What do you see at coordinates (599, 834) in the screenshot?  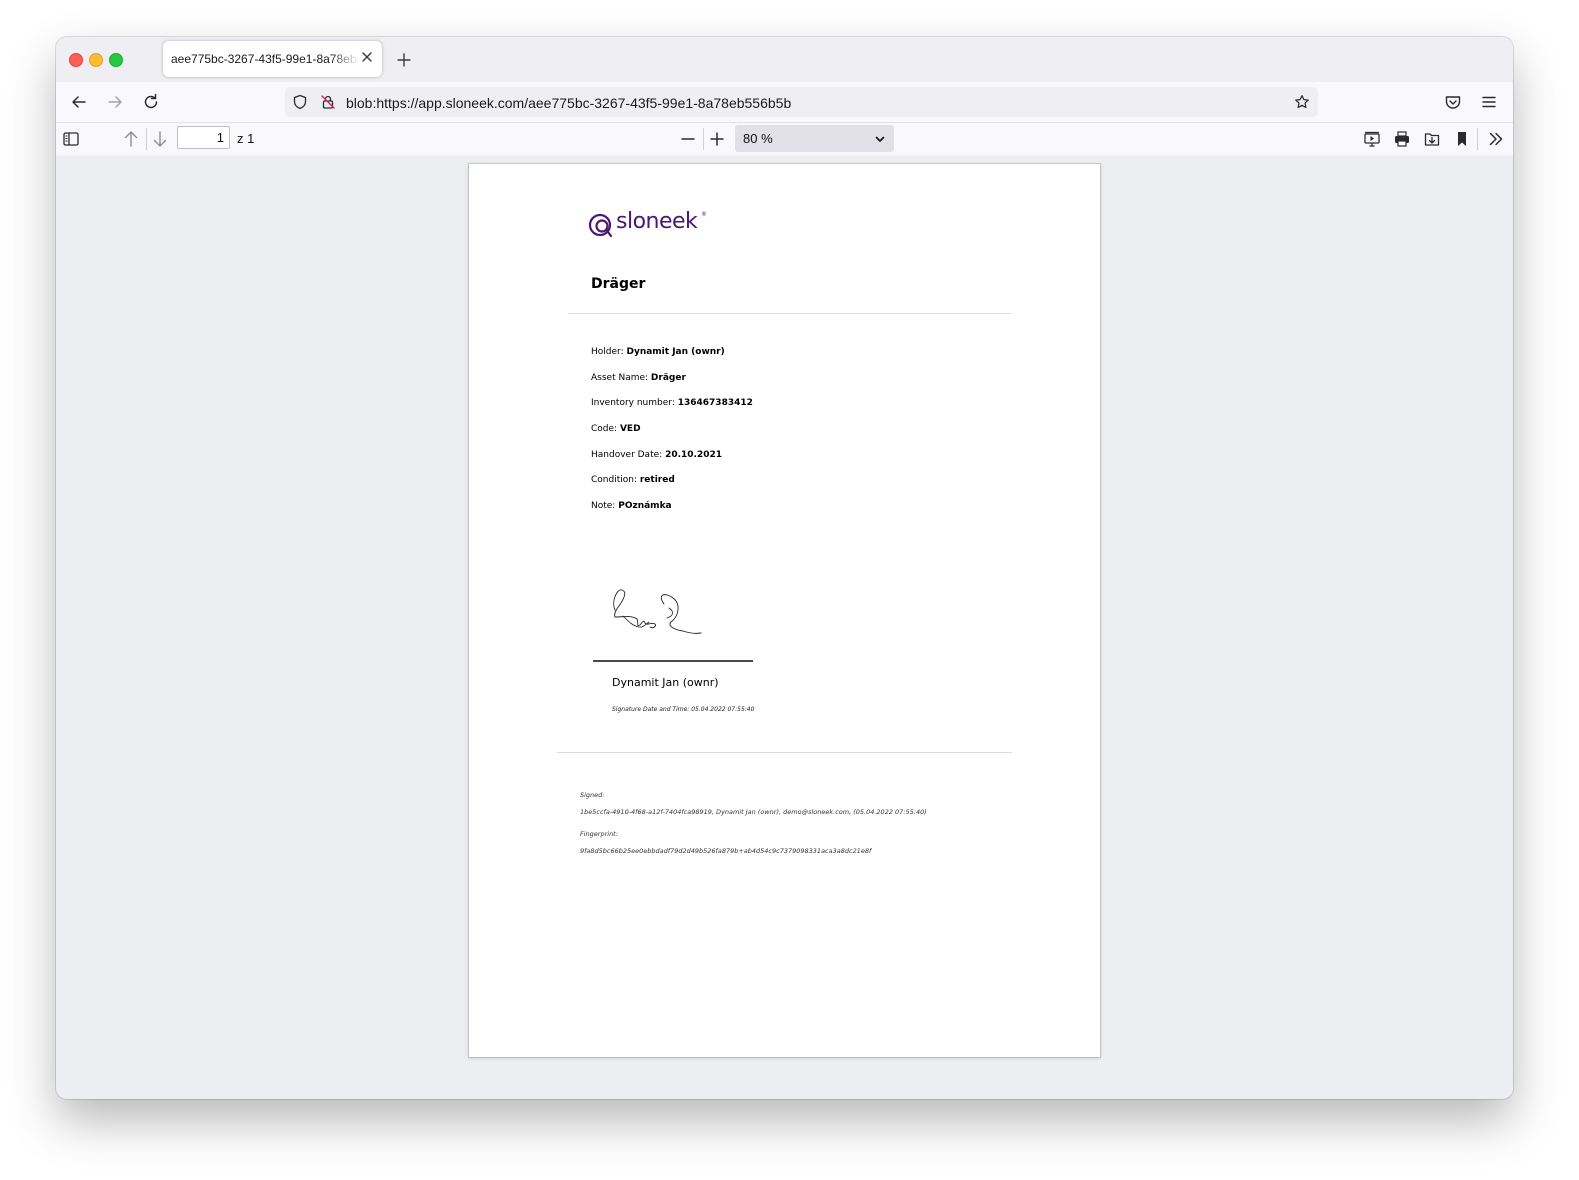 I see `fingerprint-label: Fingerprint:` at bounding box center [599, 834].